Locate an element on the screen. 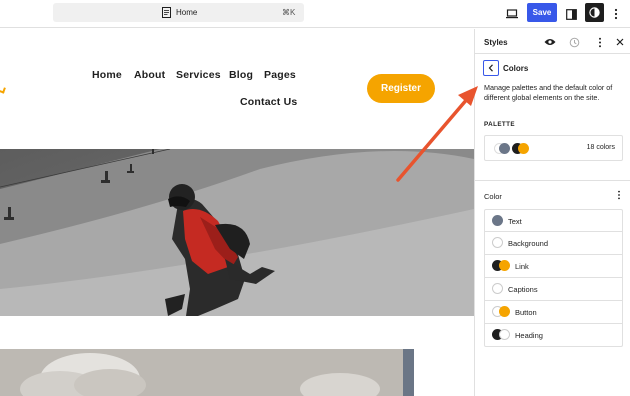 The height and width of the screenshot is (396, 630). command-shortcut: ⌘K is located at coordinates (289, 12).